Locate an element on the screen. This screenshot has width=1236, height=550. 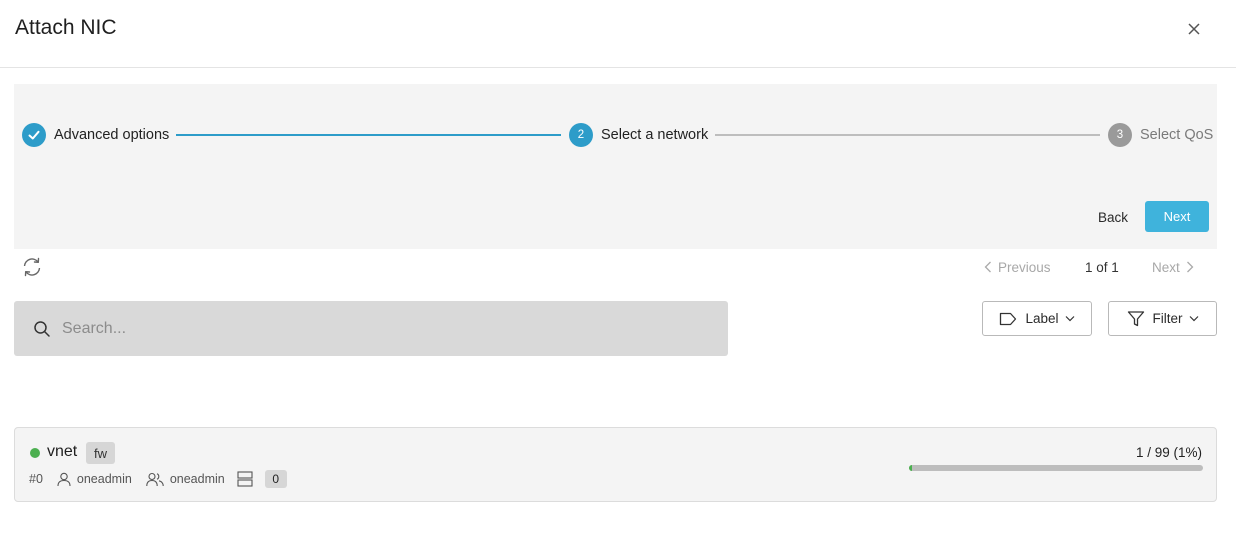
network-group: oneadmin is located at coordinates (197, 479).